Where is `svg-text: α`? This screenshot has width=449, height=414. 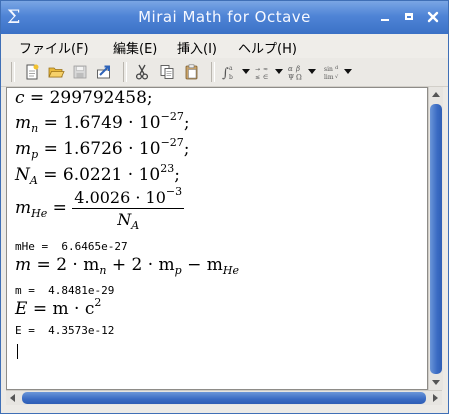
svg-text: α is located at coordinates (290, 69).